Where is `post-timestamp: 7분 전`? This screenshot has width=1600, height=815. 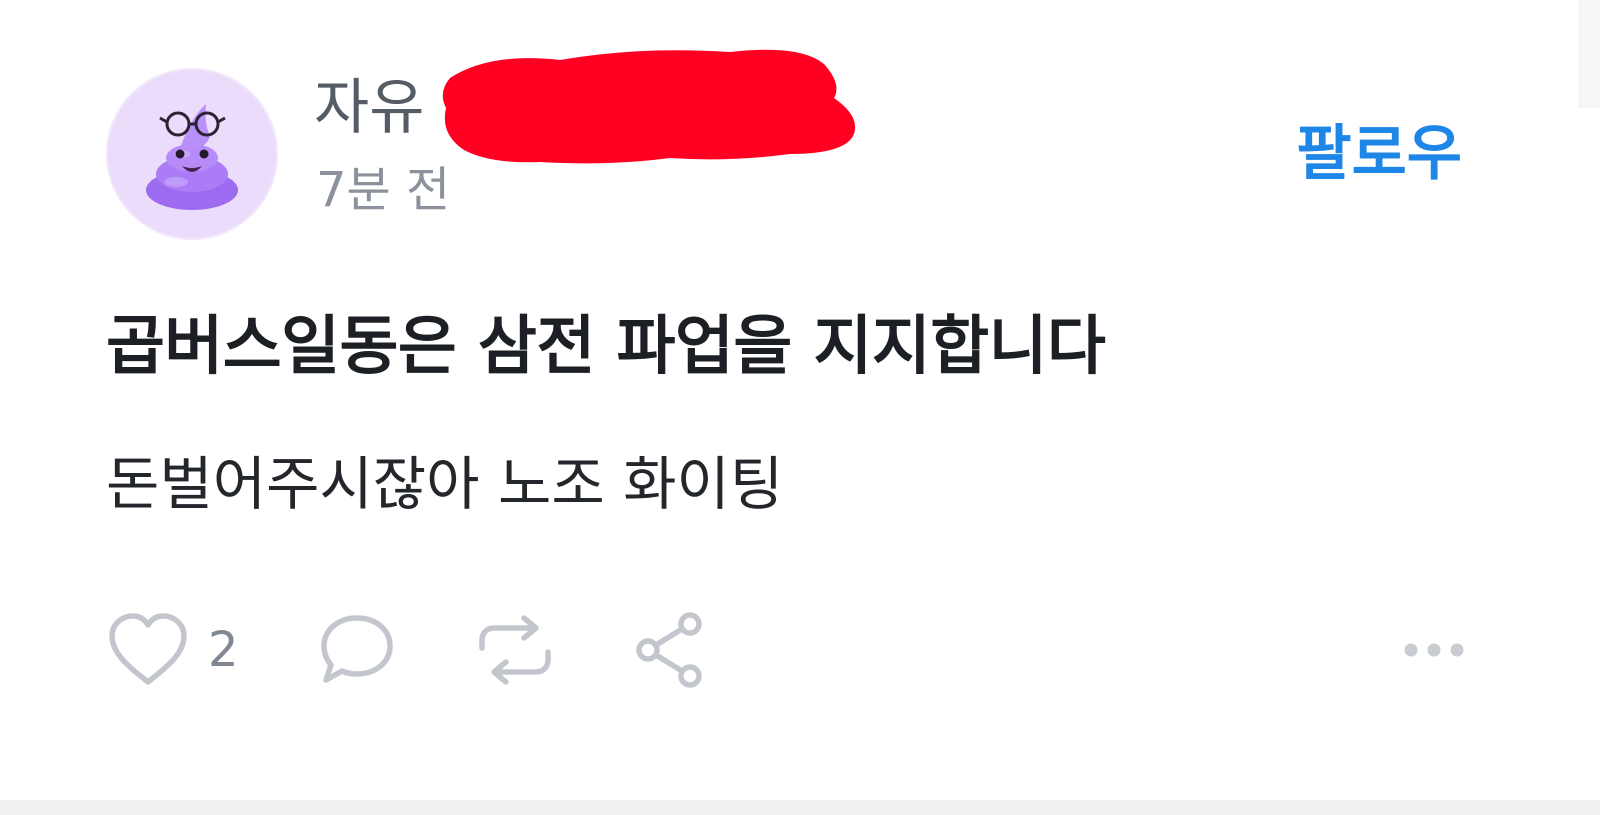
post-timestamp: 7분 전 is located at coordinates (383, 190).